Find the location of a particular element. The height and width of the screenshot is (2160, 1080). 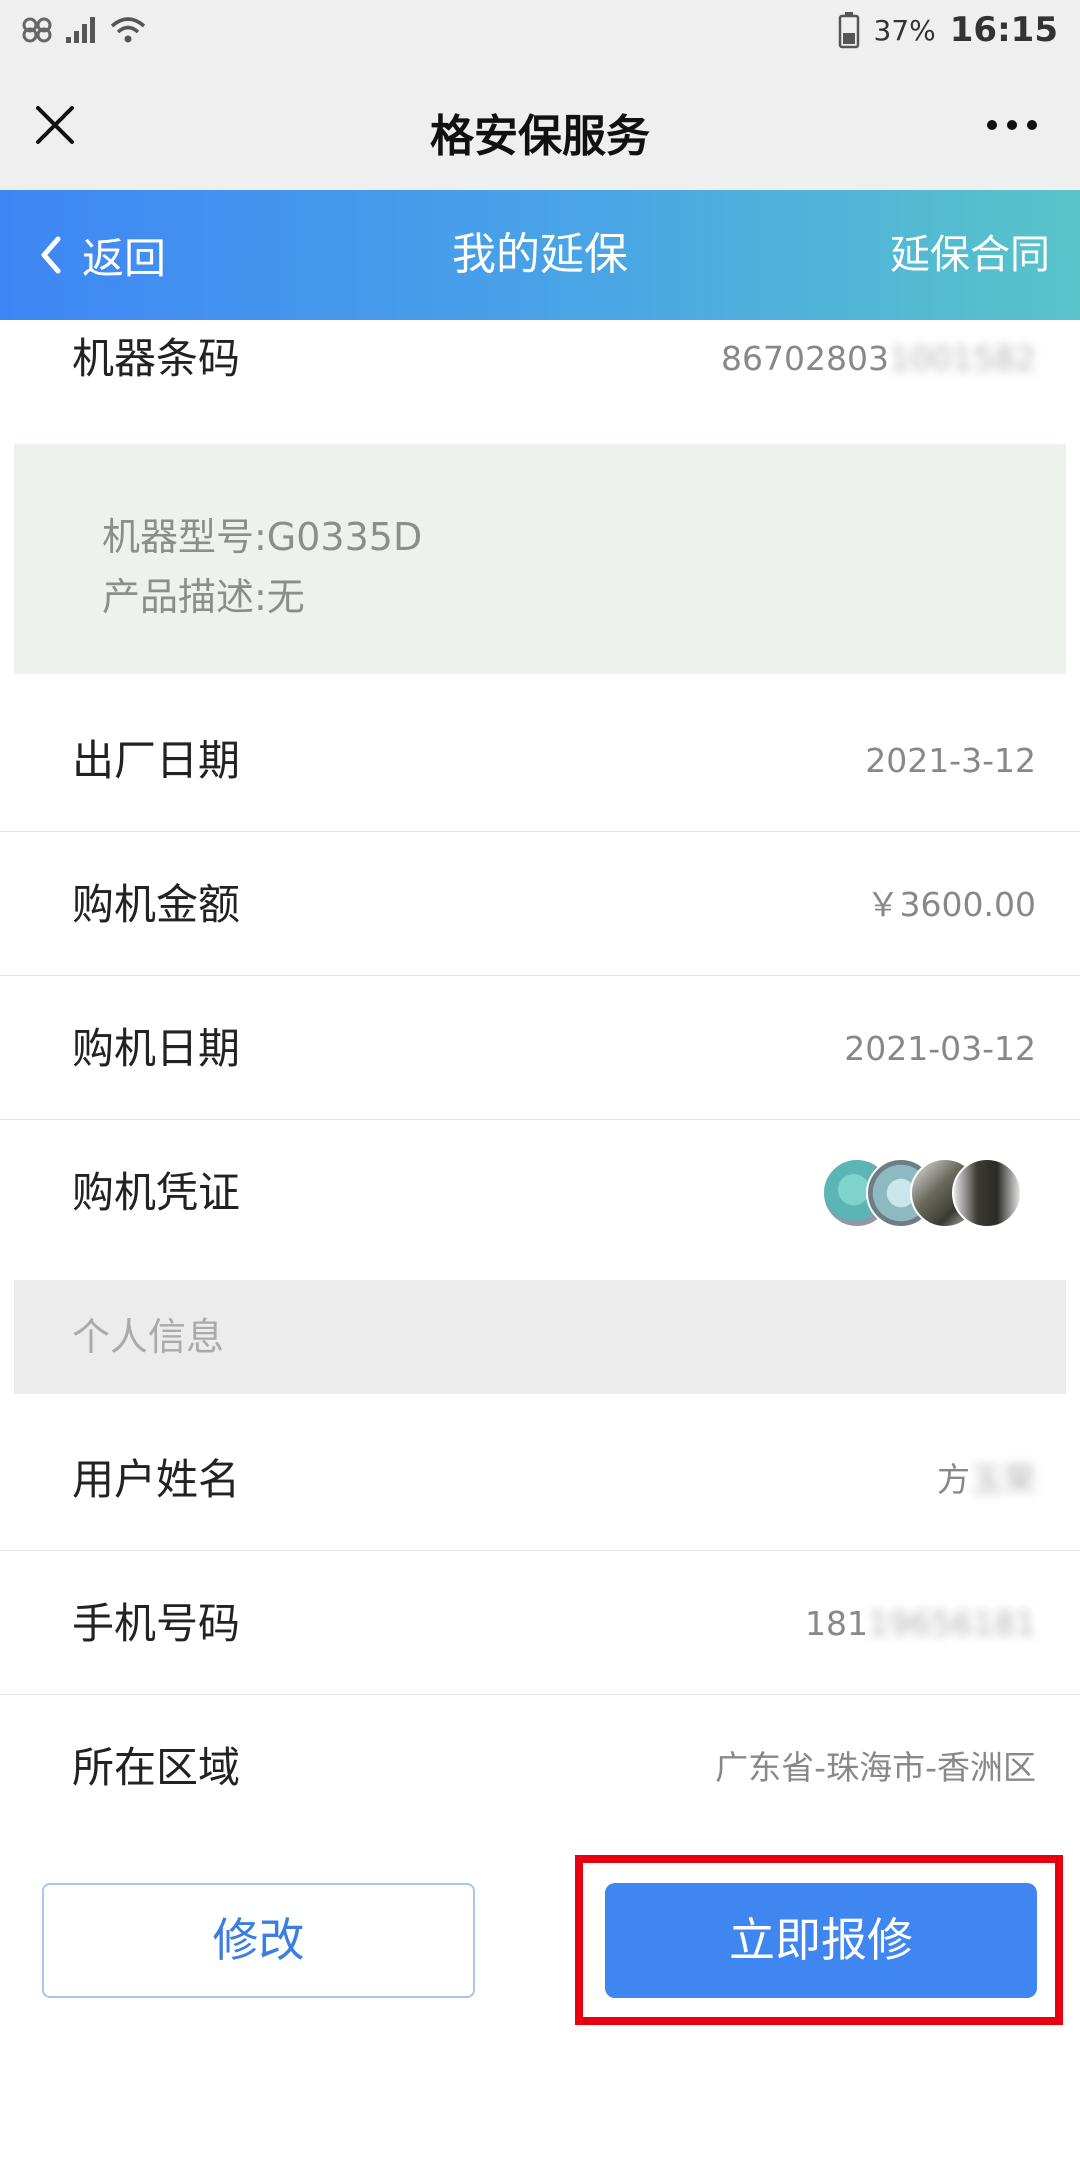

phone-value: 18119656181 is located at coordinates (920, 1623).